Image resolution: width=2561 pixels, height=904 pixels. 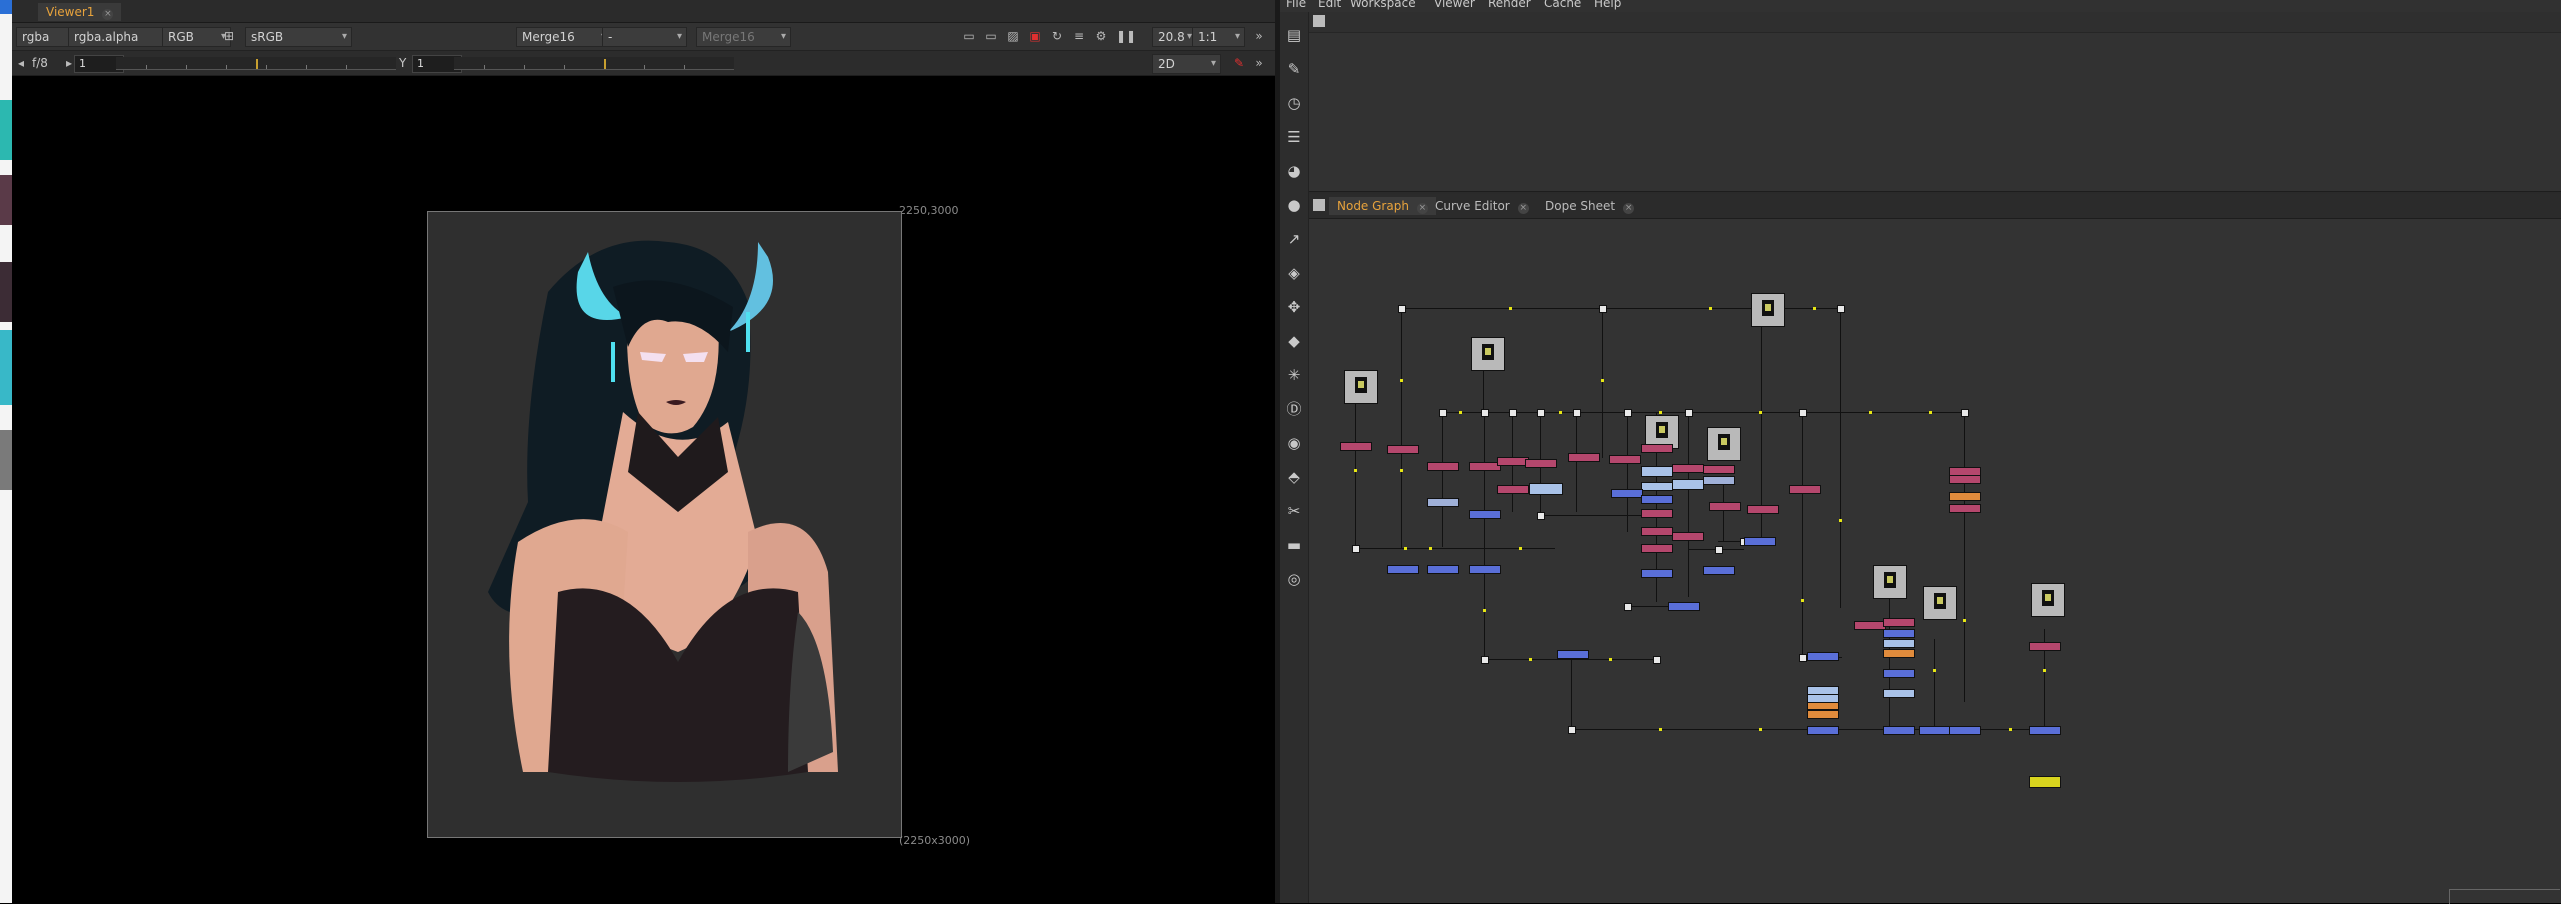 What do you see at coordinates (1319, 21) in the screenshot?
I see `properties-menu-icon` at bounding box center [1319, 21].